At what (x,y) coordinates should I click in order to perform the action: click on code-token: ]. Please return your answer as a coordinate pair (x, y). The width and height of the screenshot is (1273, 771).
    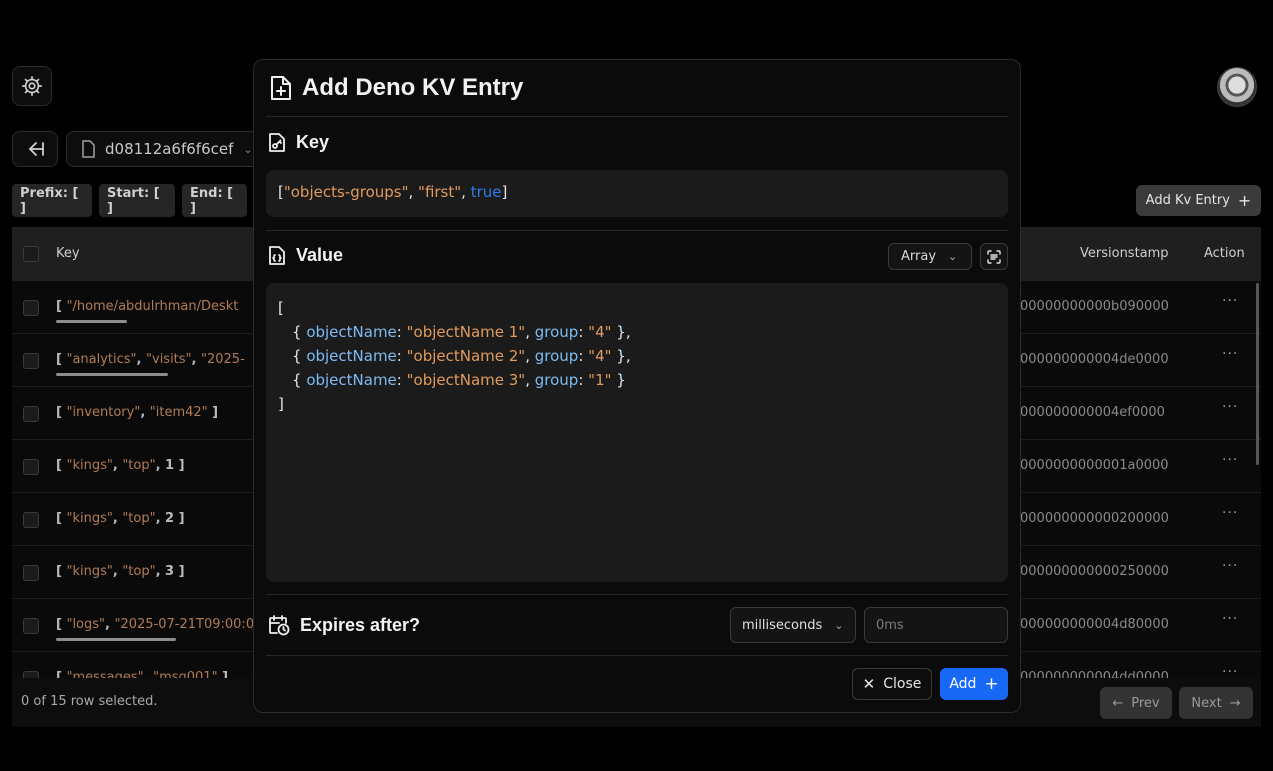
    Looking at the image, I should click on (281, 404).